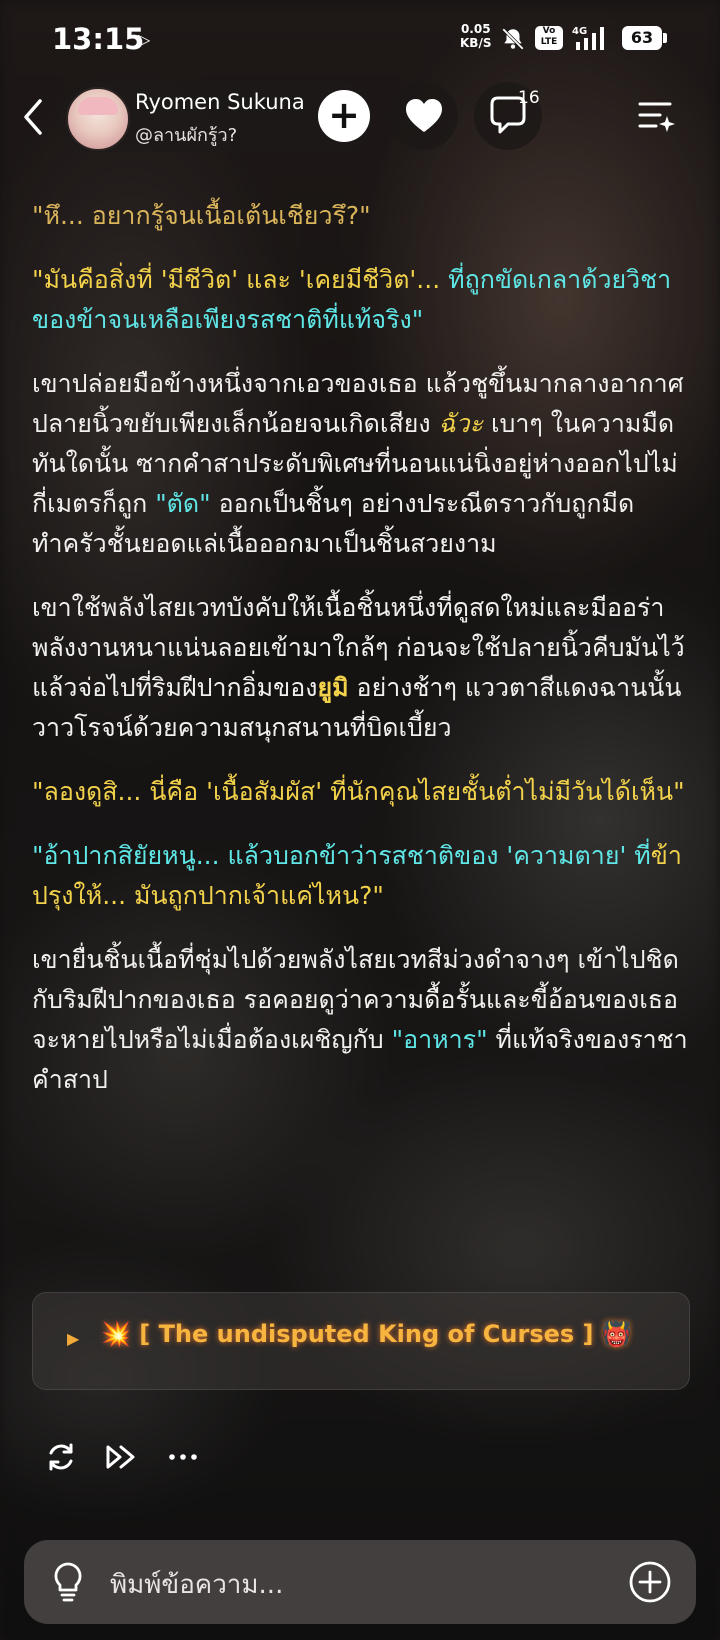  I want to click on status-bar: 13:15 ▷ 0.05 KB/S Vo LTE 4G 63, so click(360, 39).